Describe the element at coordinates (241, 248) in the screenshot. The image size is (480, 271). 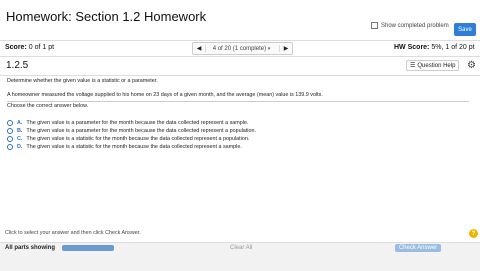
I see `clear-all-button: Clear All` at that location.